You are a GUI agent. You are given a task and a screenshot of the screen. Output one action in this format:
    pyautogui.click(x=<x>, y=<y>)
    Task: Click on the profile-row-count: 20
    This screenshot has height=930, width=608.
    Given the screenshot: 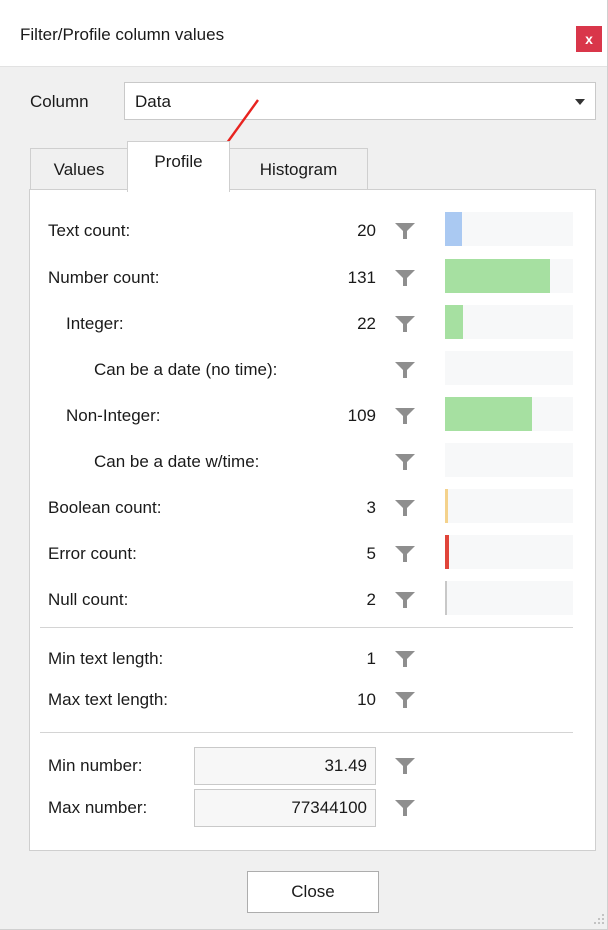 What is the action you would take?
    pyautogui.click(x=366, y=230)
    